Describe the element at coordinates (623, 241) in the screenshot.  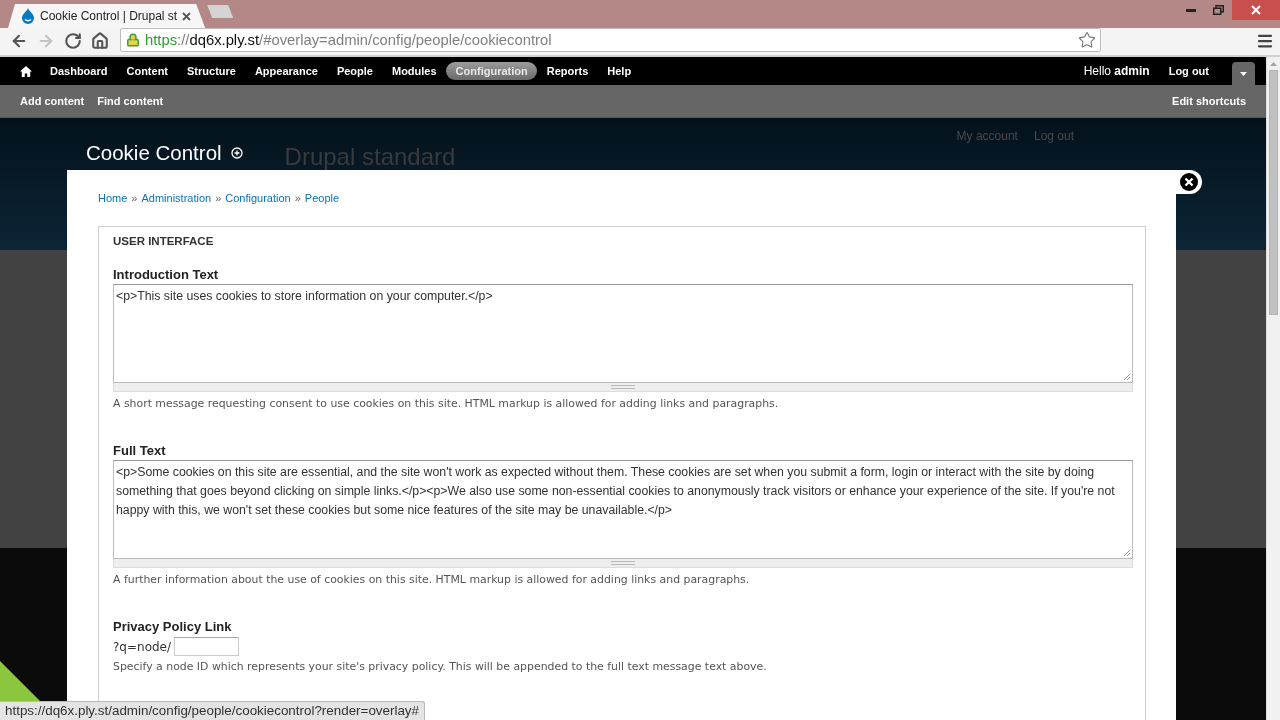
I see `fieldset-legend: USER INTERFACE` at that location.